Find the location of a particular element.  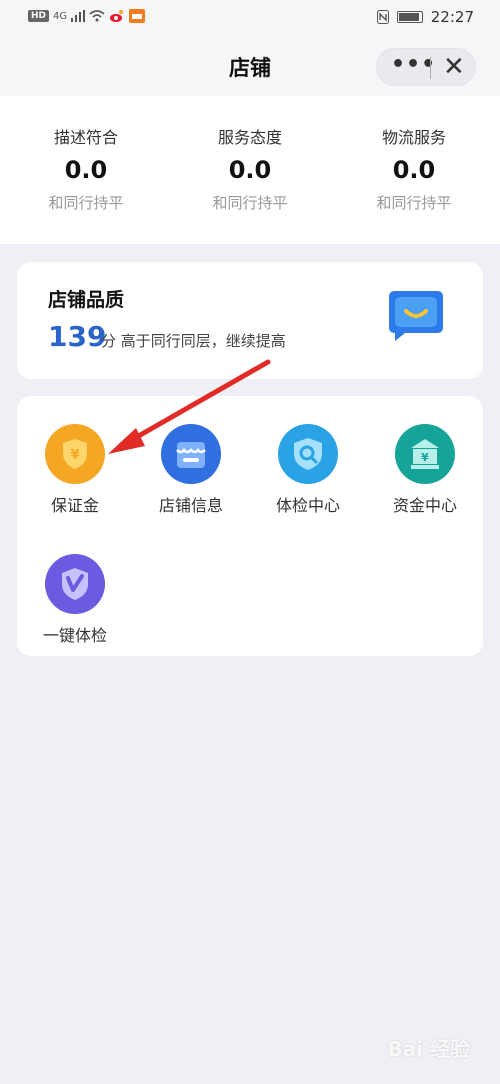

rating-label: 描述符合 is located at coordinates (85, 137).